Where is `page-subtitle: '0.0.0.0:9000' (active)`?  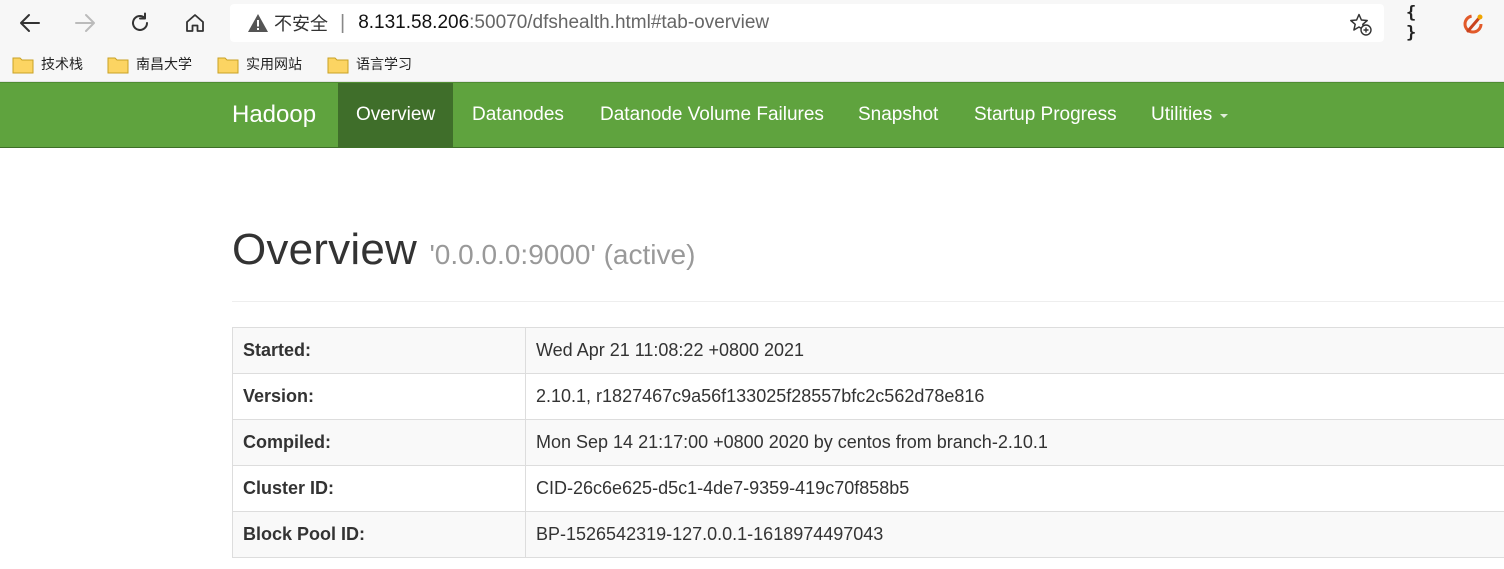 page-subtitle: '0.0.0.0:9000' (active) is located at coordinates (562, 254).